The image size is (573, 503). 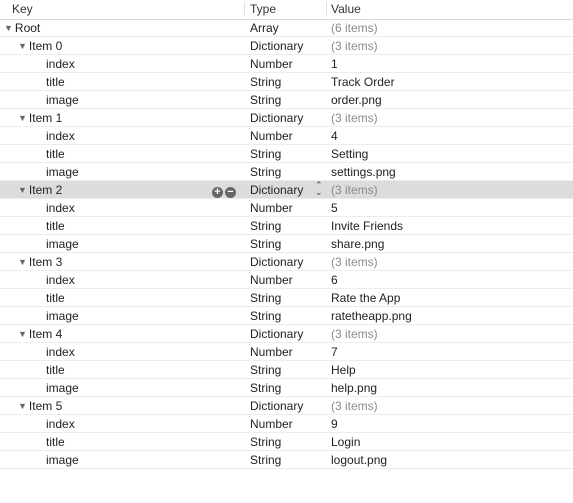 I want to click on column-value: Value, so click(x=346, y=9).